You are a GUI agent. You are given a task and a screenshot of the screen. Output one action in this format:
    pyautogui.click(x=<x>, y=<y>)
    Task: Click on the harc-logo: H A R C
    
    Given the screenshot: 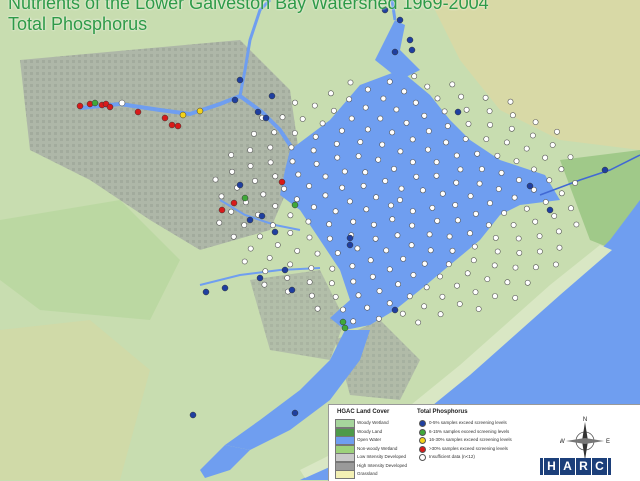 What is the action you would take?
    pyautogui.click(x=575, y=468)
    